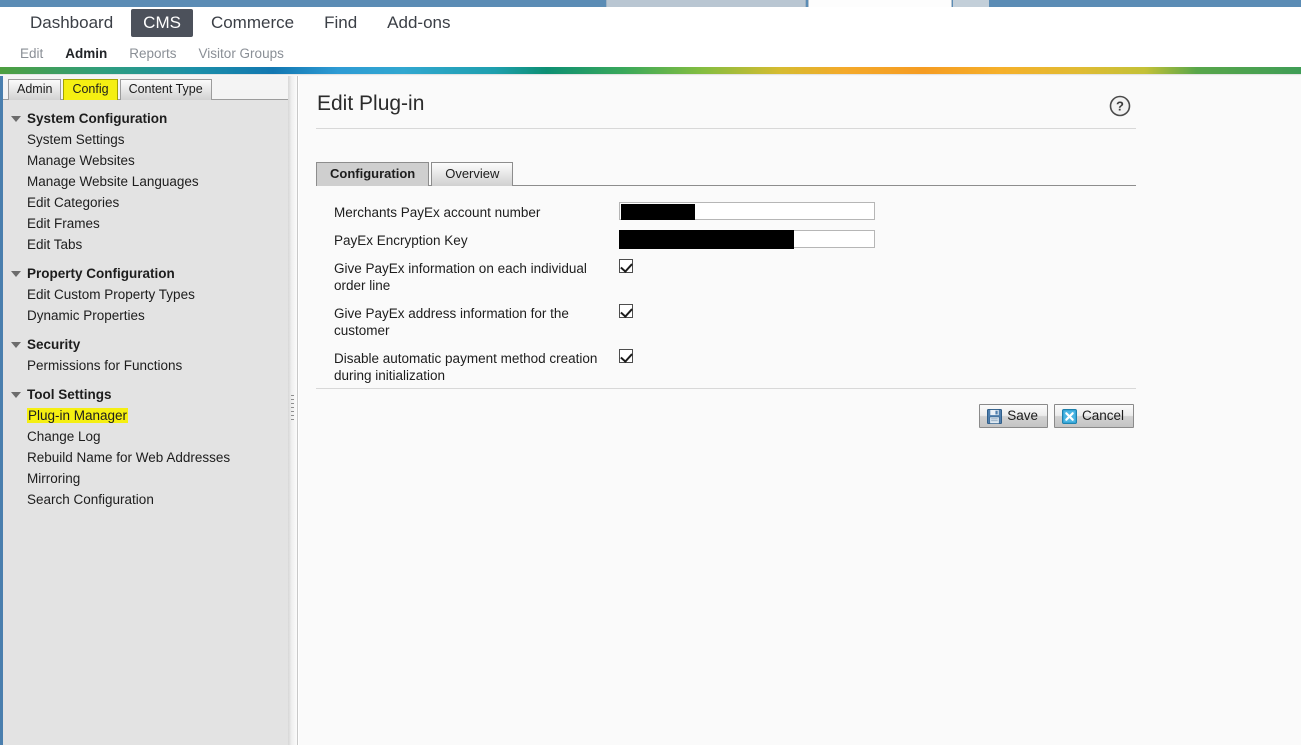 The image size is (1301, 745). What do you see at coordinates (418, 23) in the screenshot?
I see `topnav-item-add-ons: Add-ons` at bounding box center [418, 23].